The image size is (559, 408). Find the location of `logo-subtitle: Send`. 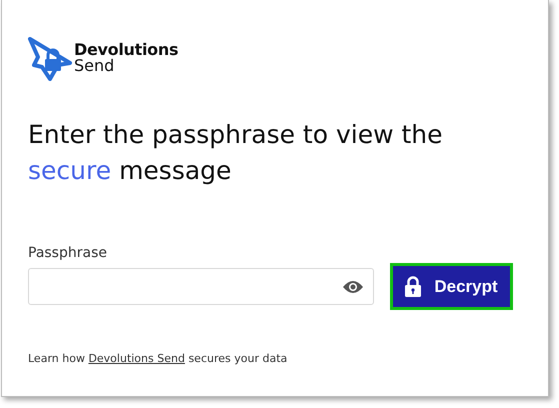

logo-subtitle: Send is located at coordinates (95, 66).